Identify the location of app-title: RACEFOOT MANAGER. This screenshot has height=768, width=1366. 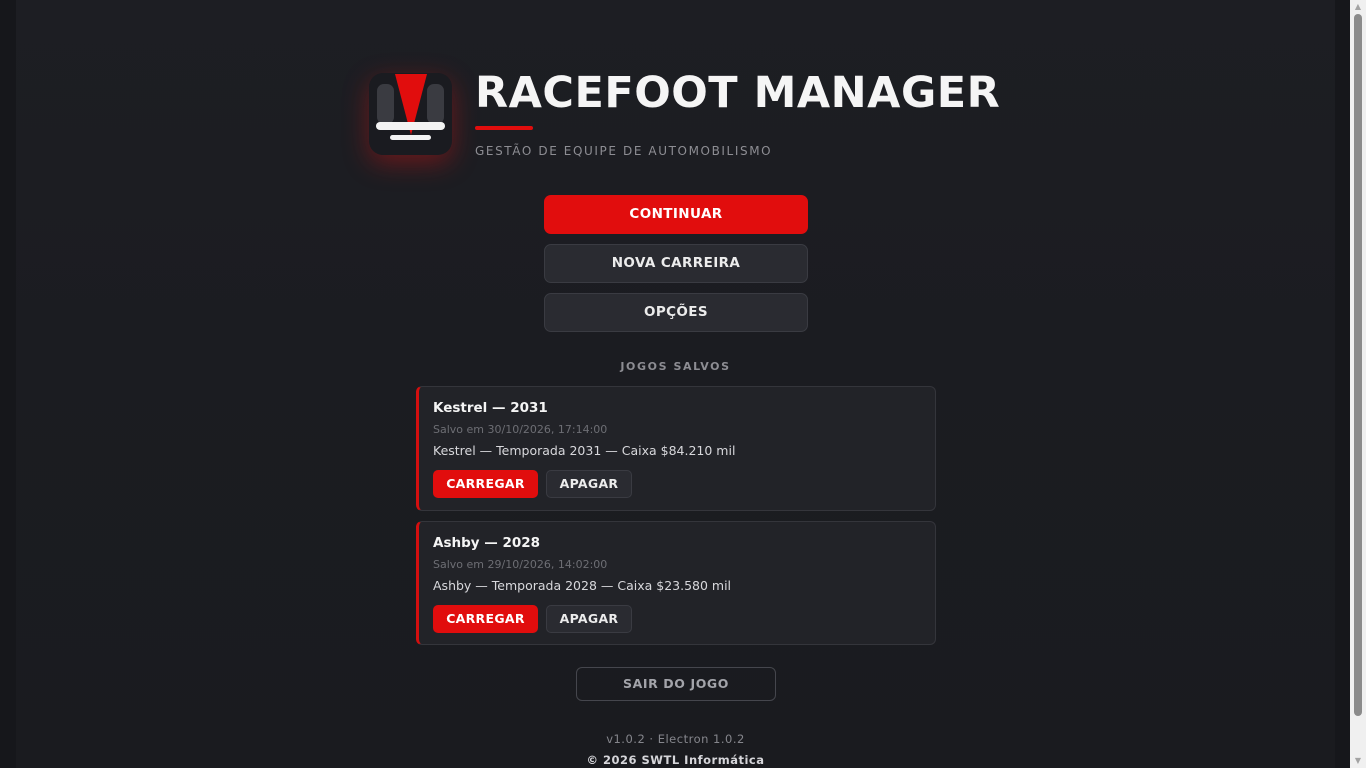
(738, 93).